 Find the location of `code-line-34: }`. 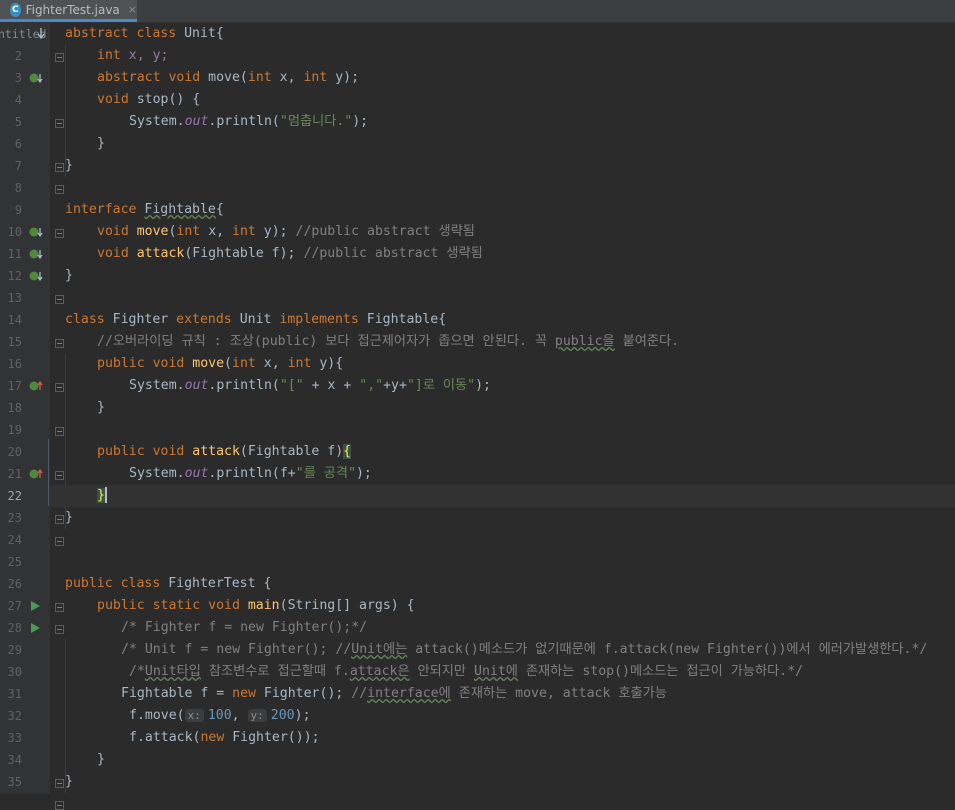

code-line-34: } is located at coordinates (502, 760).